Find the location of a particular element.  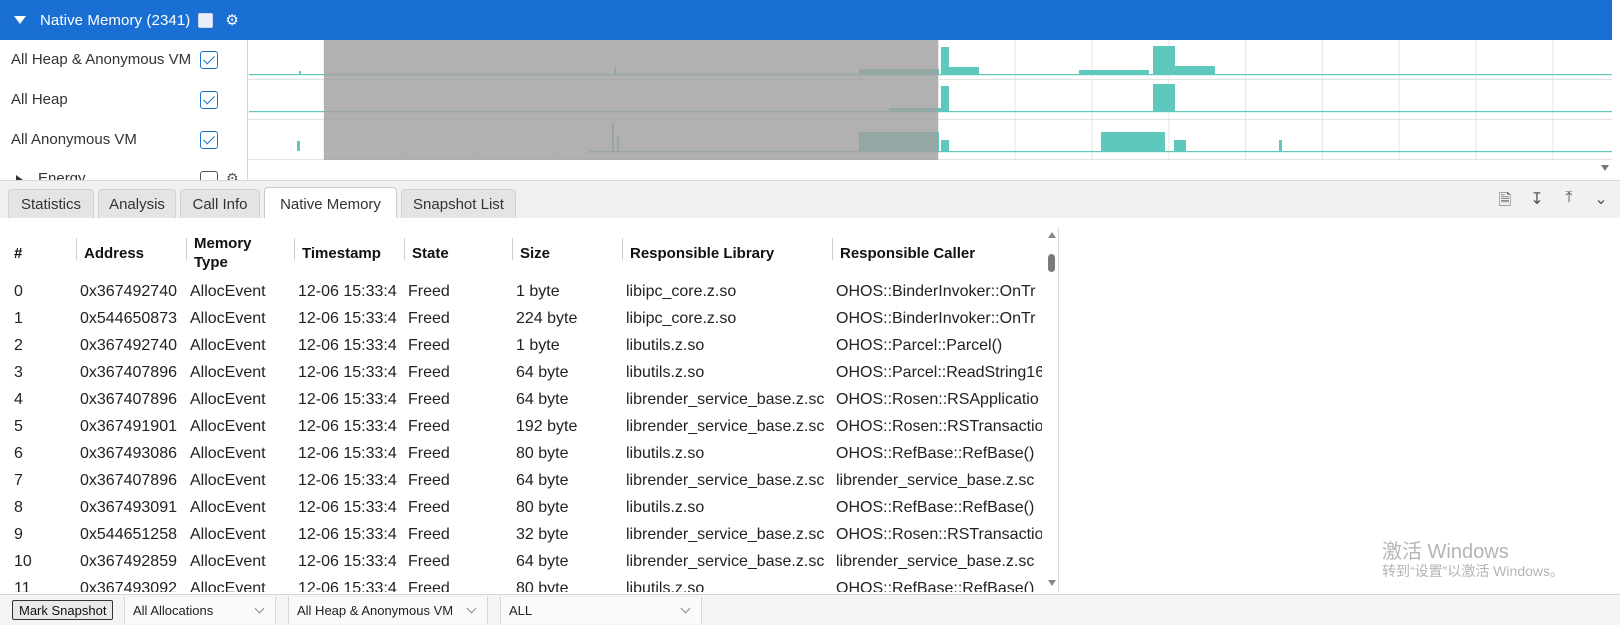

table-vertical-scrollbar is located at coordinates (1052, 409).